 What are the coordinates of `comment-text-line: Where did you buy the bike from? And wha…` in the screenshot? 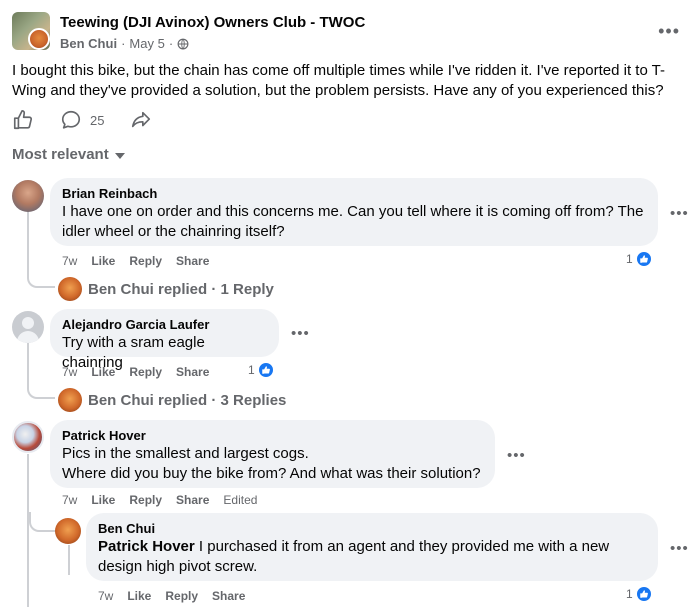 It's located at (271, 473).